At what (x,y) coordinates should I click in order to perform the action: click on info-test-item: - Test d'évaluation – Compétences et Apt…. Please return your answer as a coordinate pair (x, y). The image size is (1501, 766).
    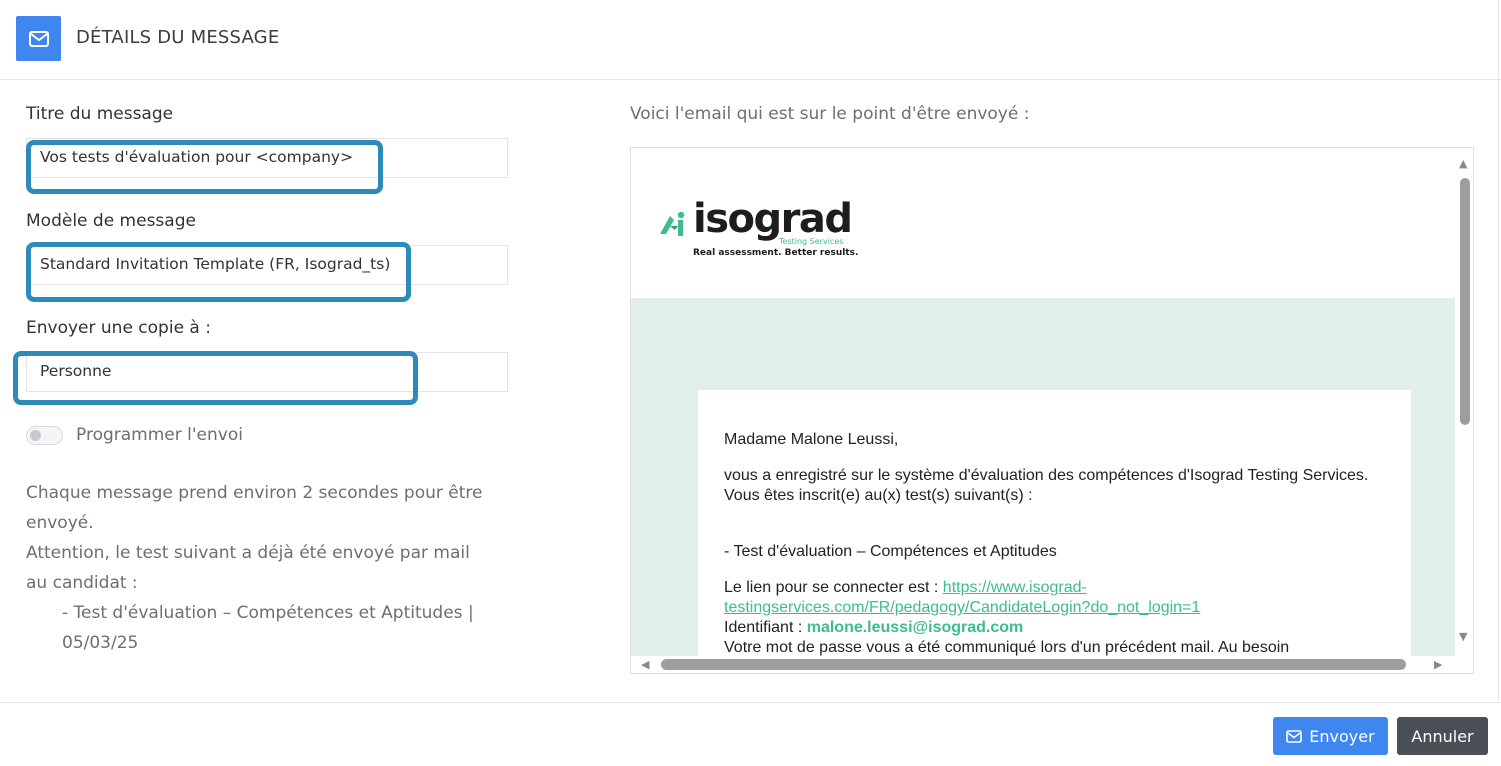
    Looking at the image, I should click on (268, 628).